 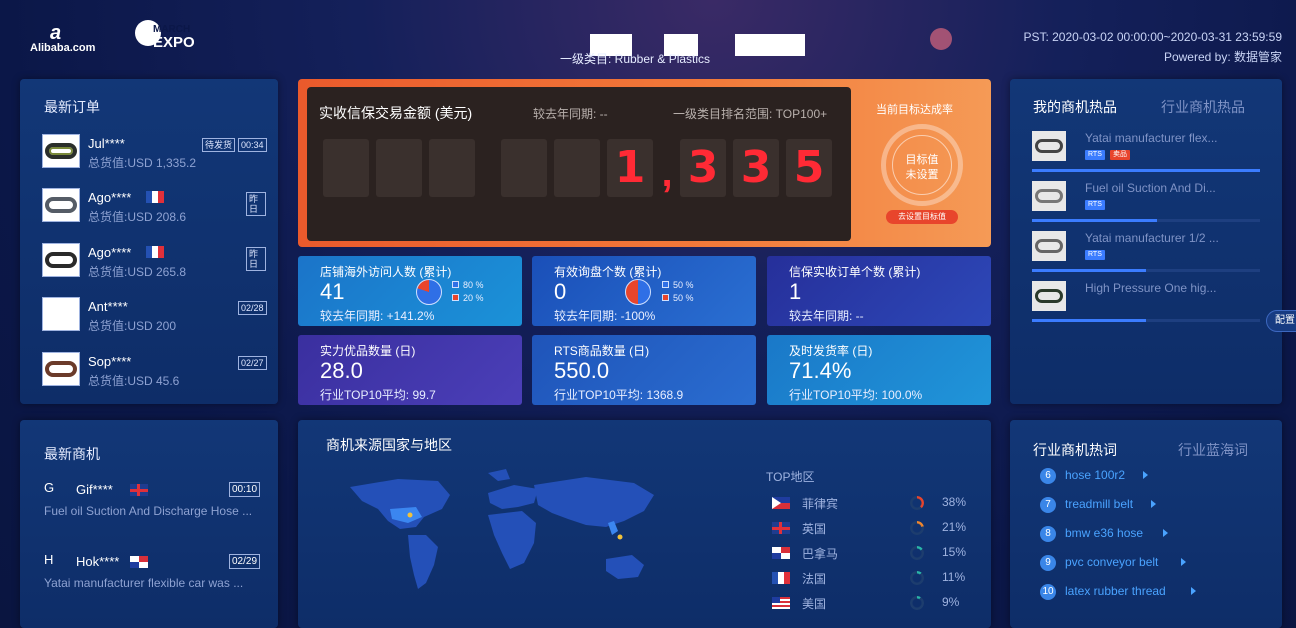 What do you see at coordinates (781, 603) in the screenshot?
I see `usa-flag-icon` at bounding box center [781, 603].